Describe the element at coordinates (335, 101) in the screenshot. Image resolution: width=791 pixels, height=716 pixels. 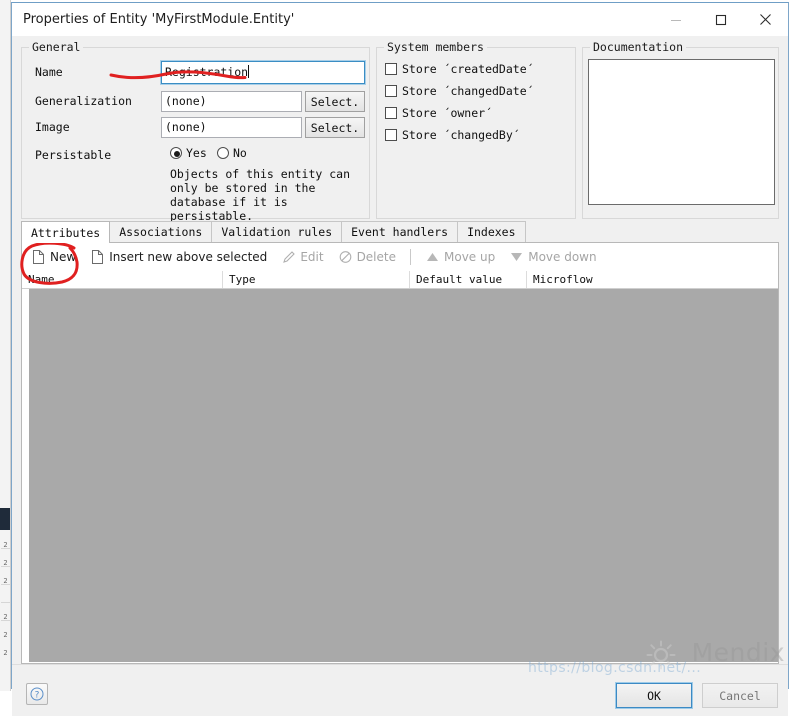
I see `generalization-select-button: Select.` at that location.